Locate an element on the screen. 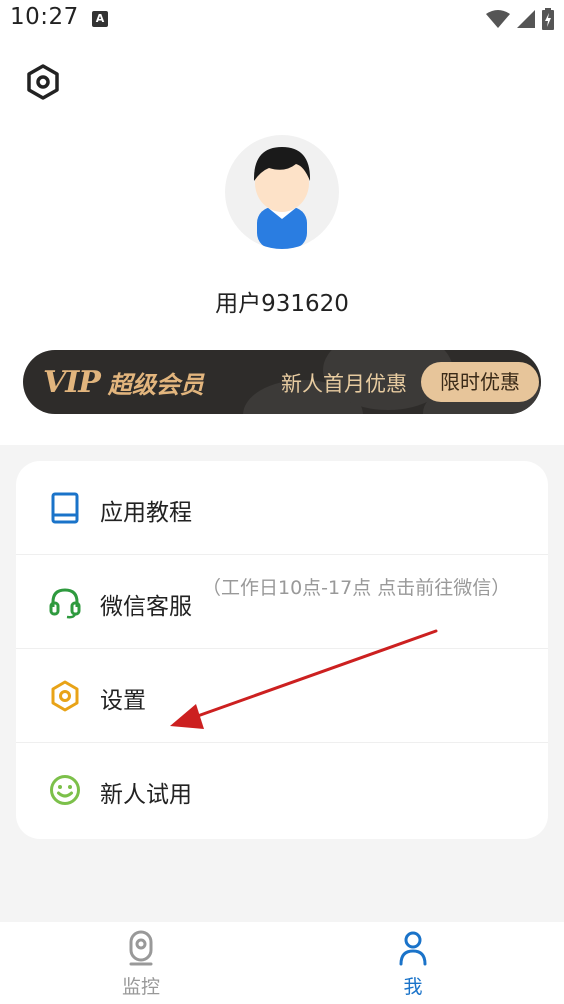  vip-logo: VIP 超级会员 is located at coordinates (123, 382).